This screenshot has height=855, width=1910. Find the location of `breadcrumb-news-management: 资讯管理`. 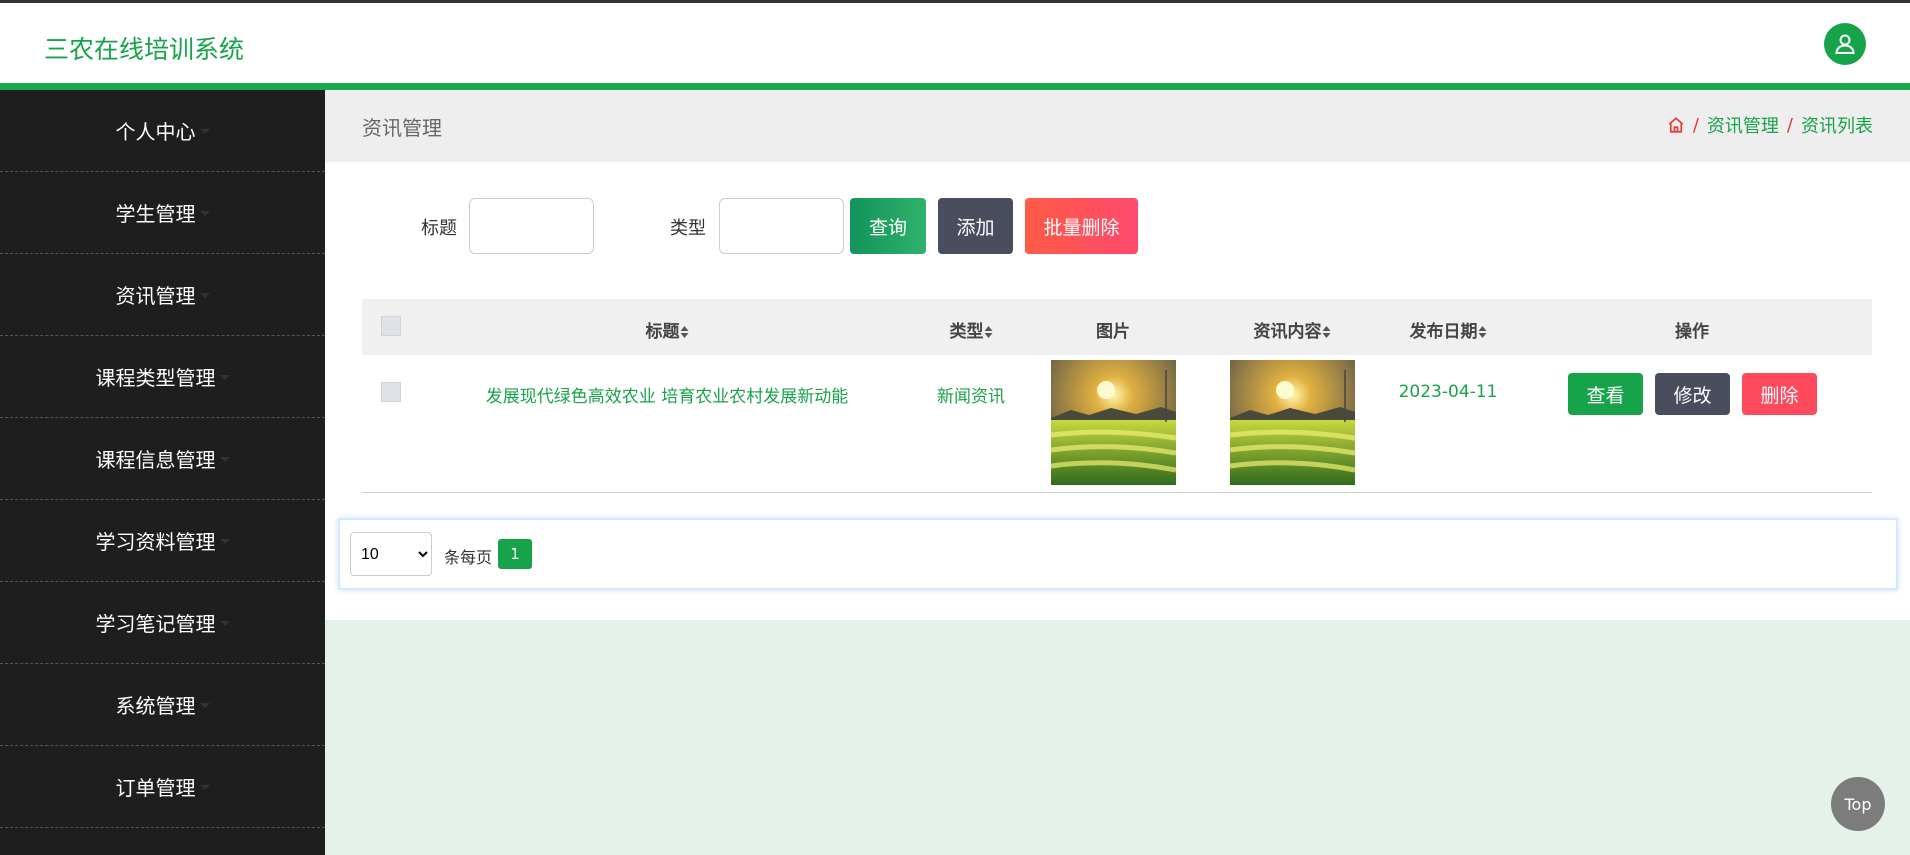

breadcrumb-news-management: 资讯管理 is located at coordinates (1743, 125).